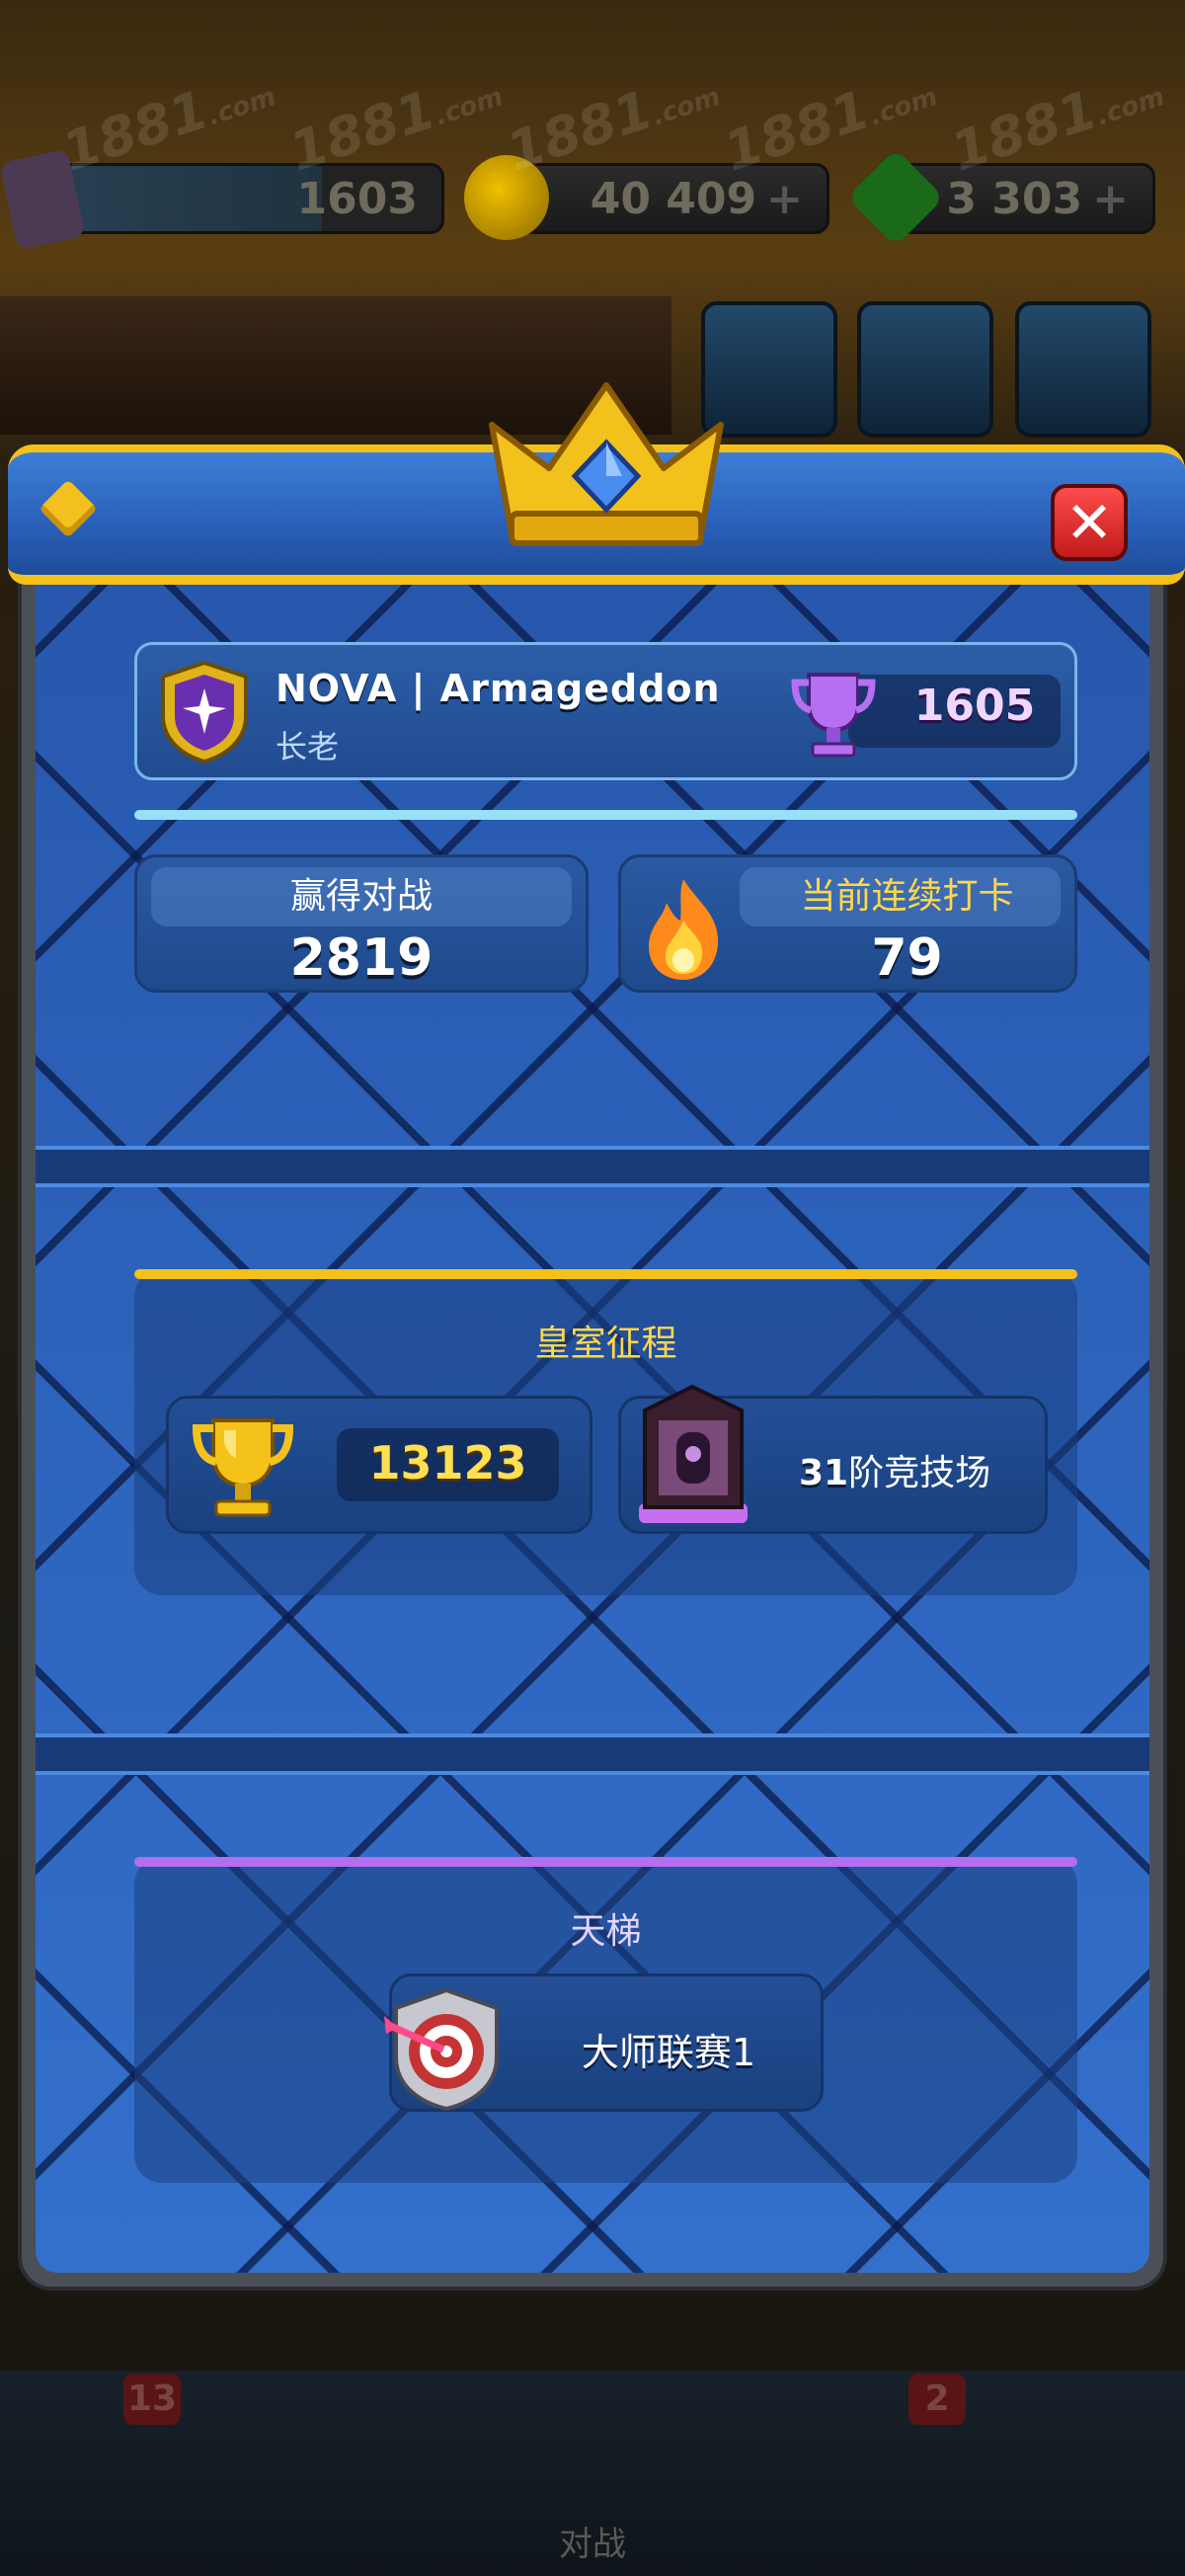  What do you see at coordinates (606, 1274) in the screenshot?
I see `royal-road-line` at bounding box center [606, 1274].